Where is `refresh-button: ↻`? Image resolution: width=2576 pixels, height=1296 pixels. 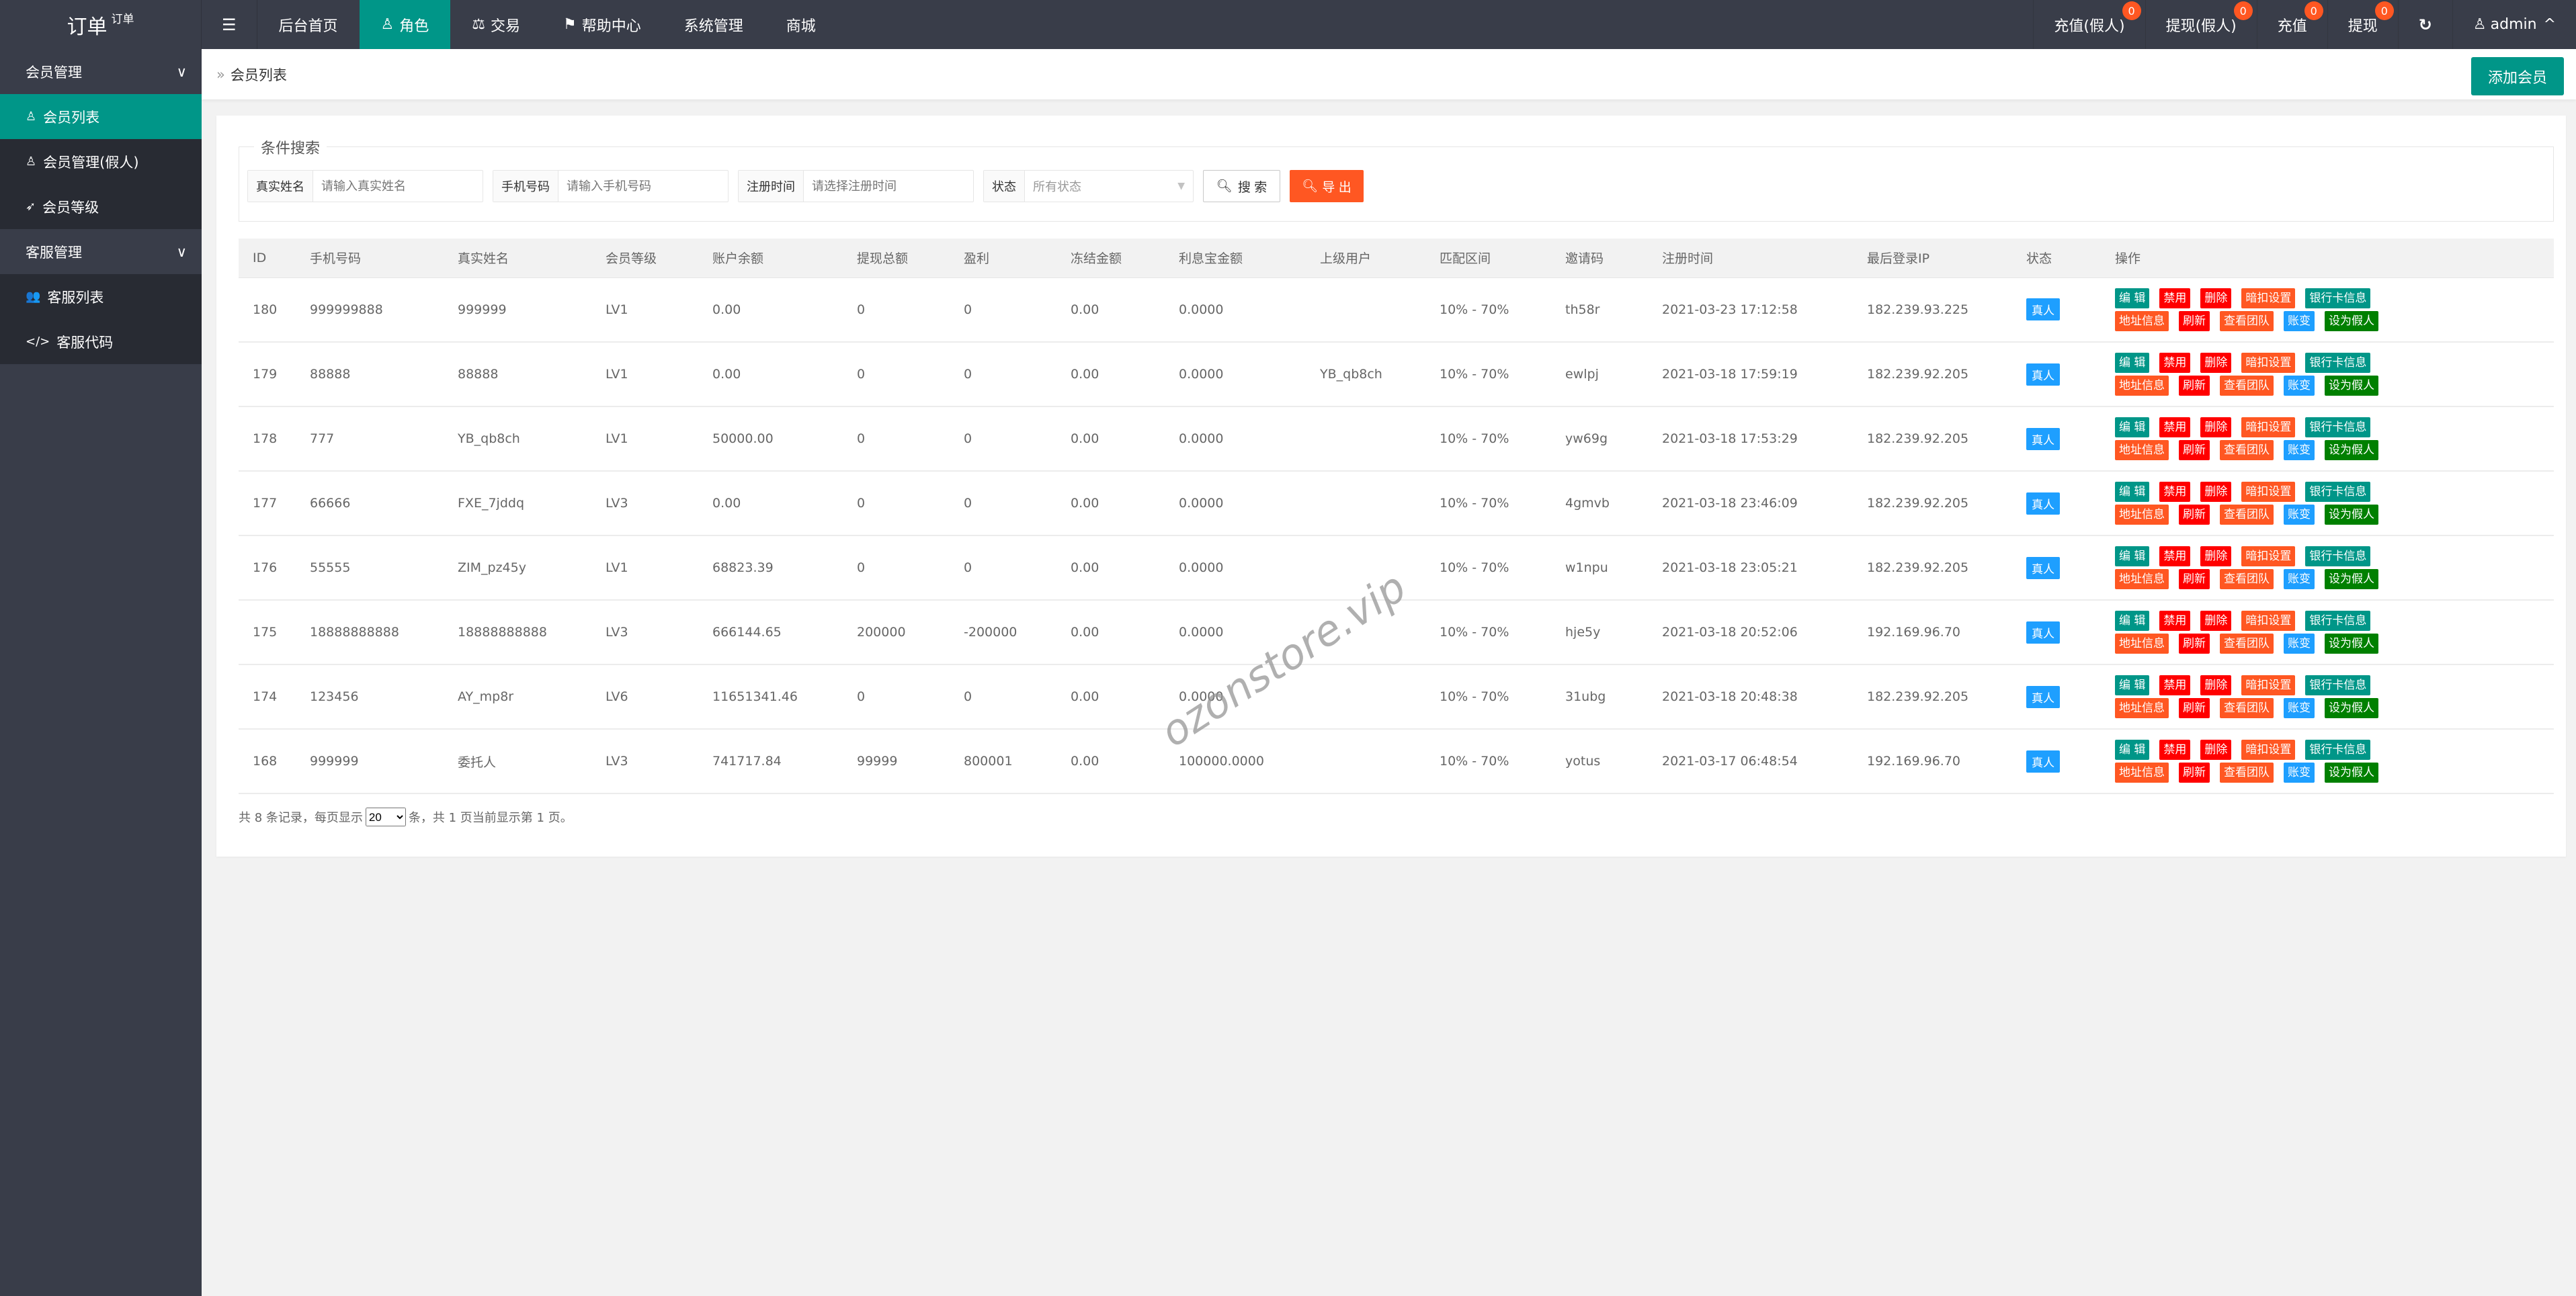
refresh-button: ↻ is located at coordinates (2424, 24).